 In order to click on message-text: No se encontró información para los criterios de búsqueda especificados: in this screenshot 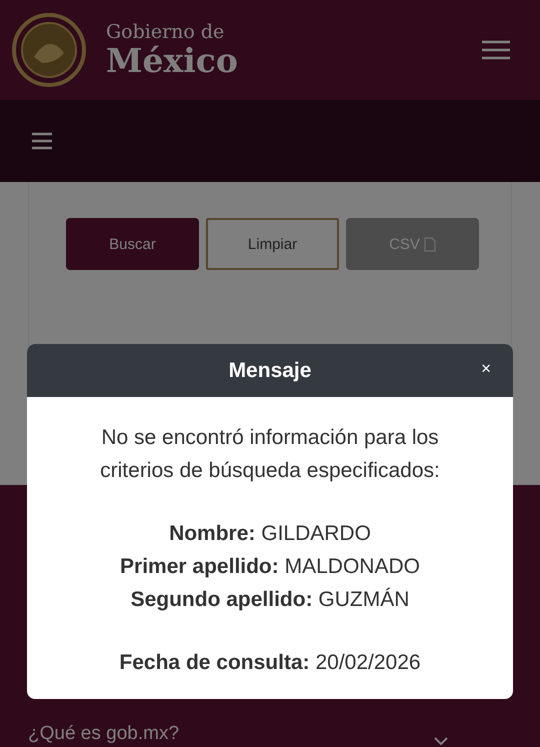, I will do `click(270, 454)`.